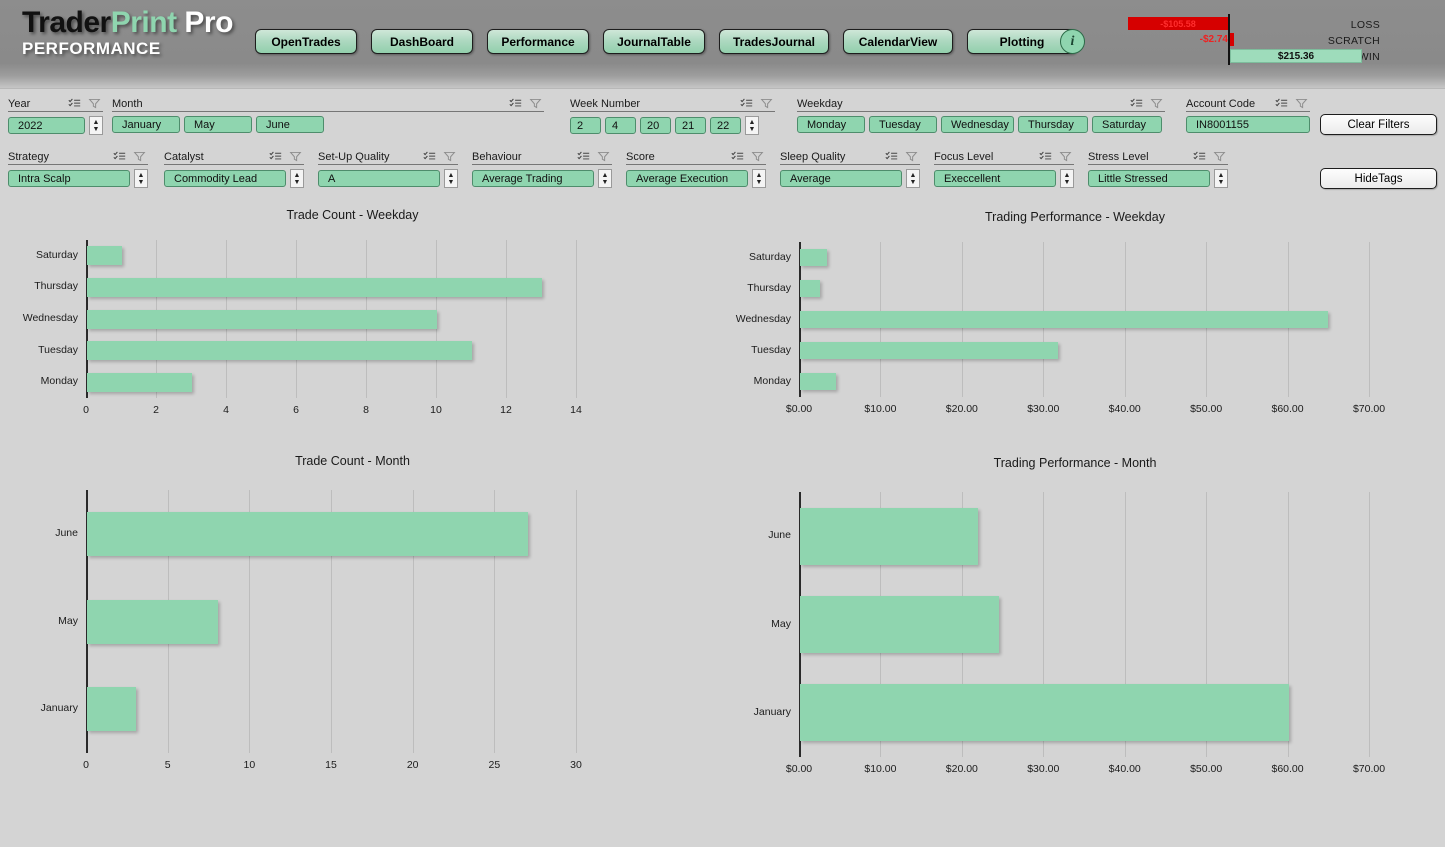 The image size is (1445, 847). Describe the element at coordinates (146, 124) in the screenshot. I see `filter-chip-month-january: January` at that location.